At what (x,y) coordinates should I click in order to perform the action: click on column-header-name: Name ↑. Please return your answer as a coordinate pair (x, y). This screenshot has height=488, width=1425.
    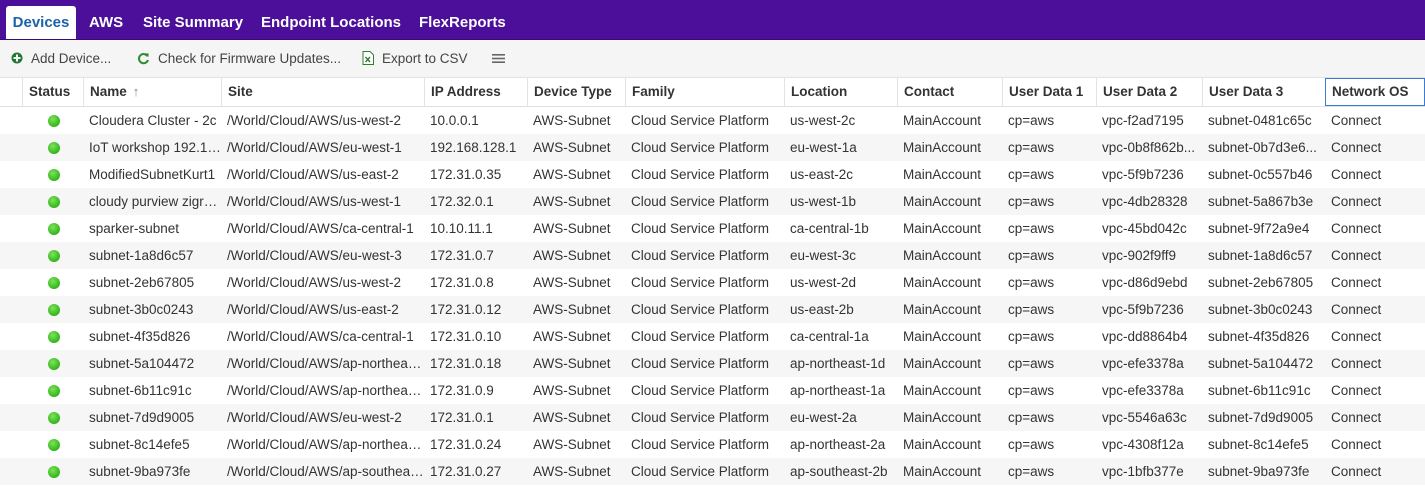
    Looking at the image, I should click on (152, 92).